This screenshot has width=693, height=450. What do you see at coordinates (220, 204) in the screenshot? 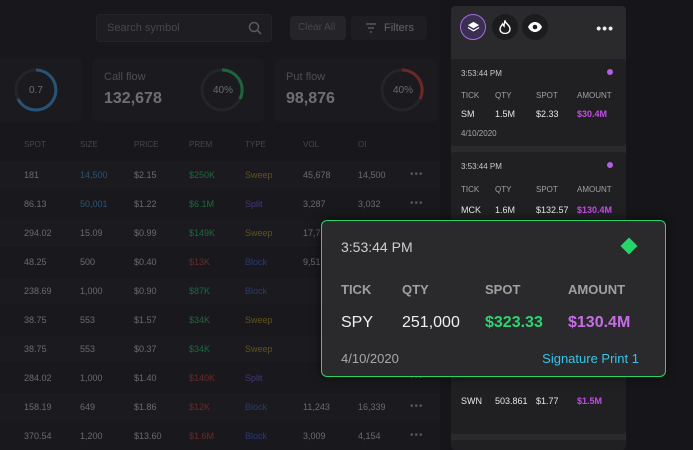
I see `table-row: 86.13 50,001 $1.22 $6.1M Split 3,287 3,032 •••` at bounding box center [220, 204].